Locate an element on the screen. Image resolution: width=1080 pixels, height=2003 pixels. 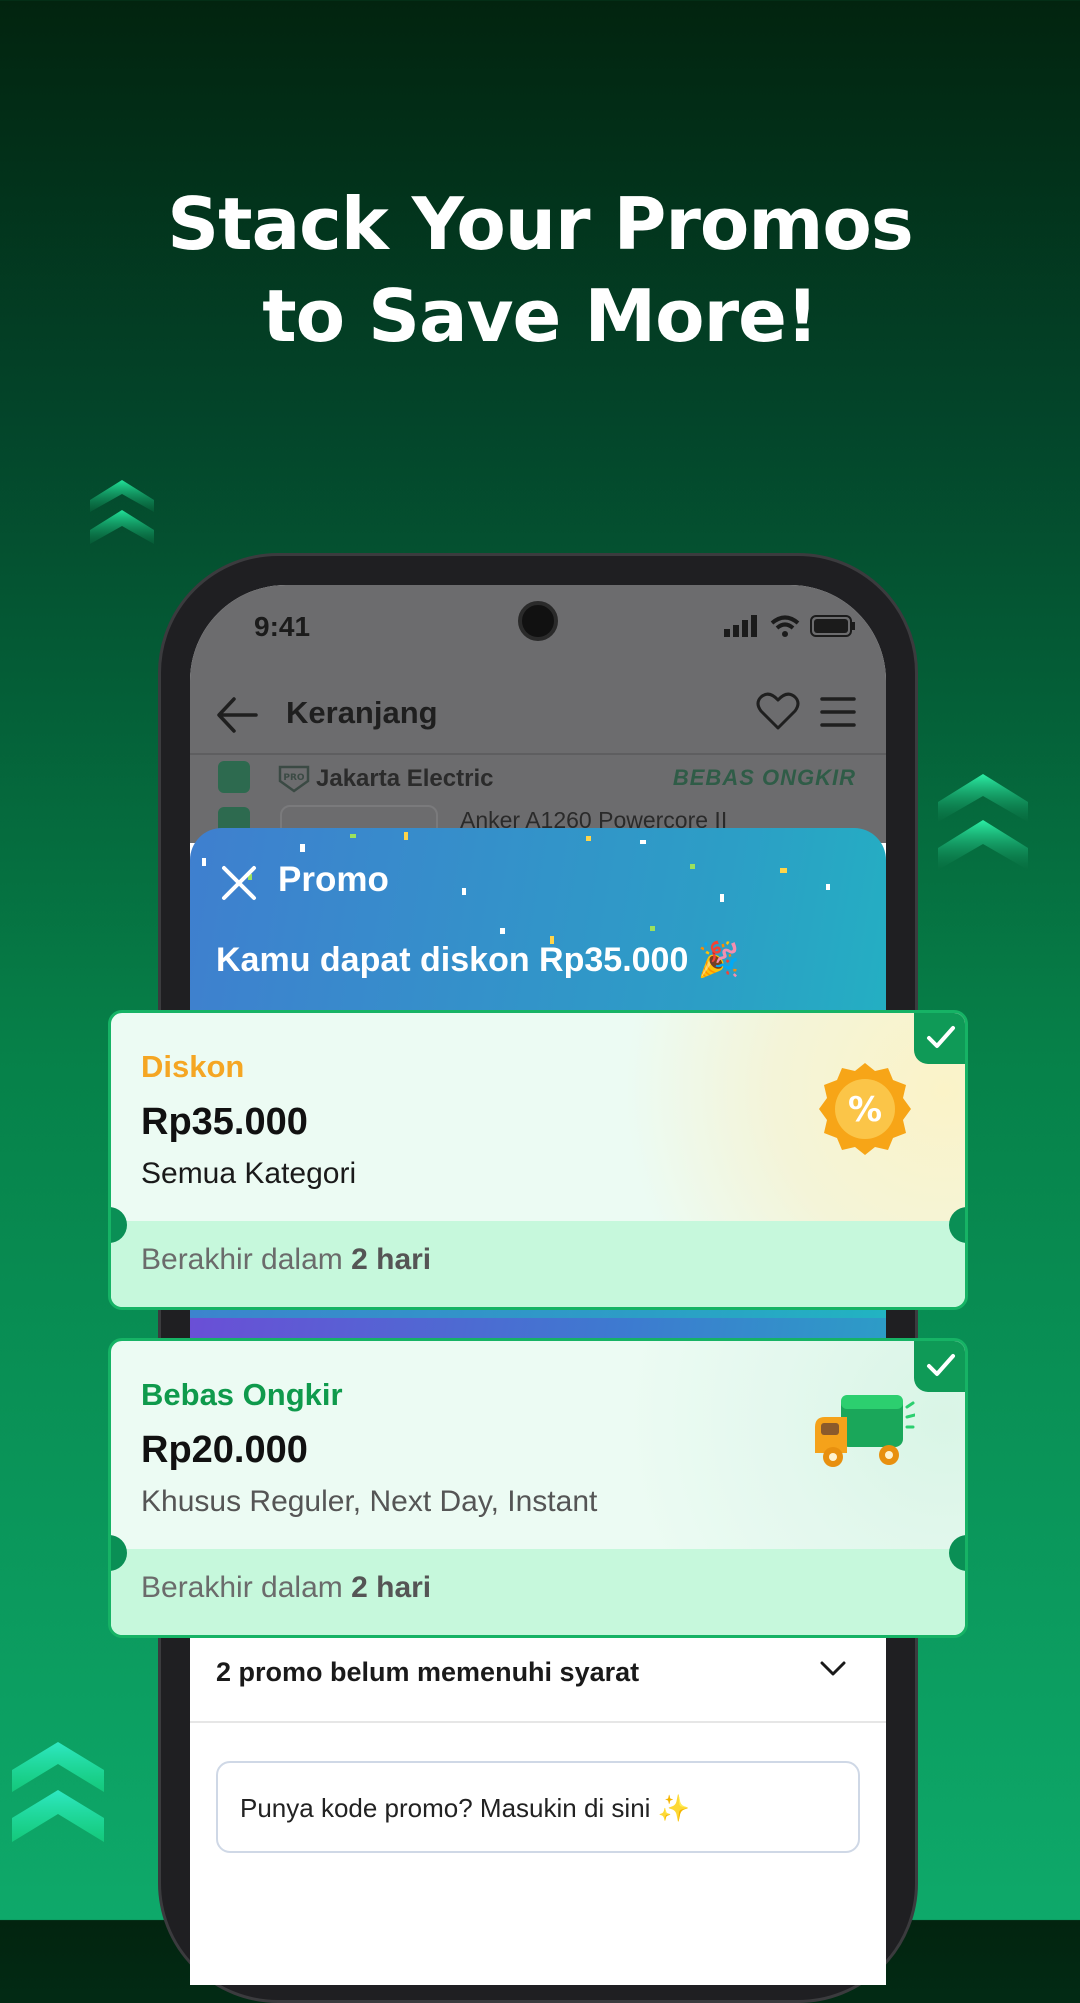
promo-code-input: Punya kode promo? Masukin di sini ✨ is located at coordinates (538, 1807).